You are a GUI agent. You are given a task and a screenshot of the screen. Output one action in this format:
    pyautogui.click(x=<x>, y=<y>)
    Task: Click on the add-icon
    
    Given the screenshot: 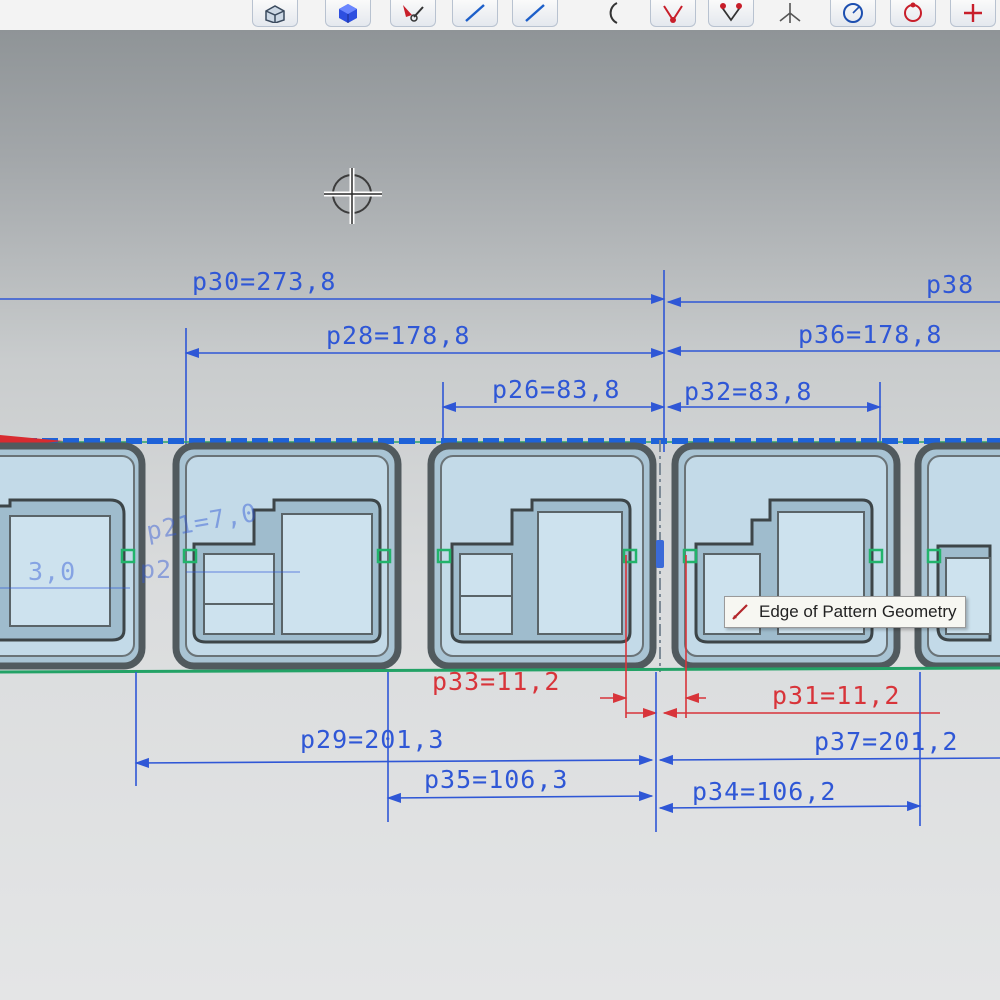 What is the action you would take?
    pyautogui.click(x=973, y=13)
    